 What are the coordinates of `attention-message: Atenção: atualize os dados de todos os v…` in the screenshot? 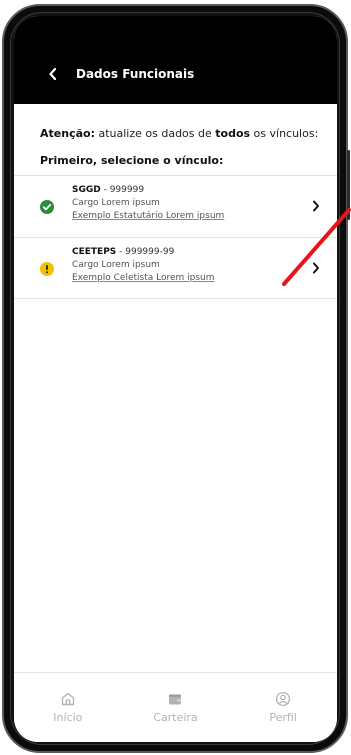 It's located at (181, 133).